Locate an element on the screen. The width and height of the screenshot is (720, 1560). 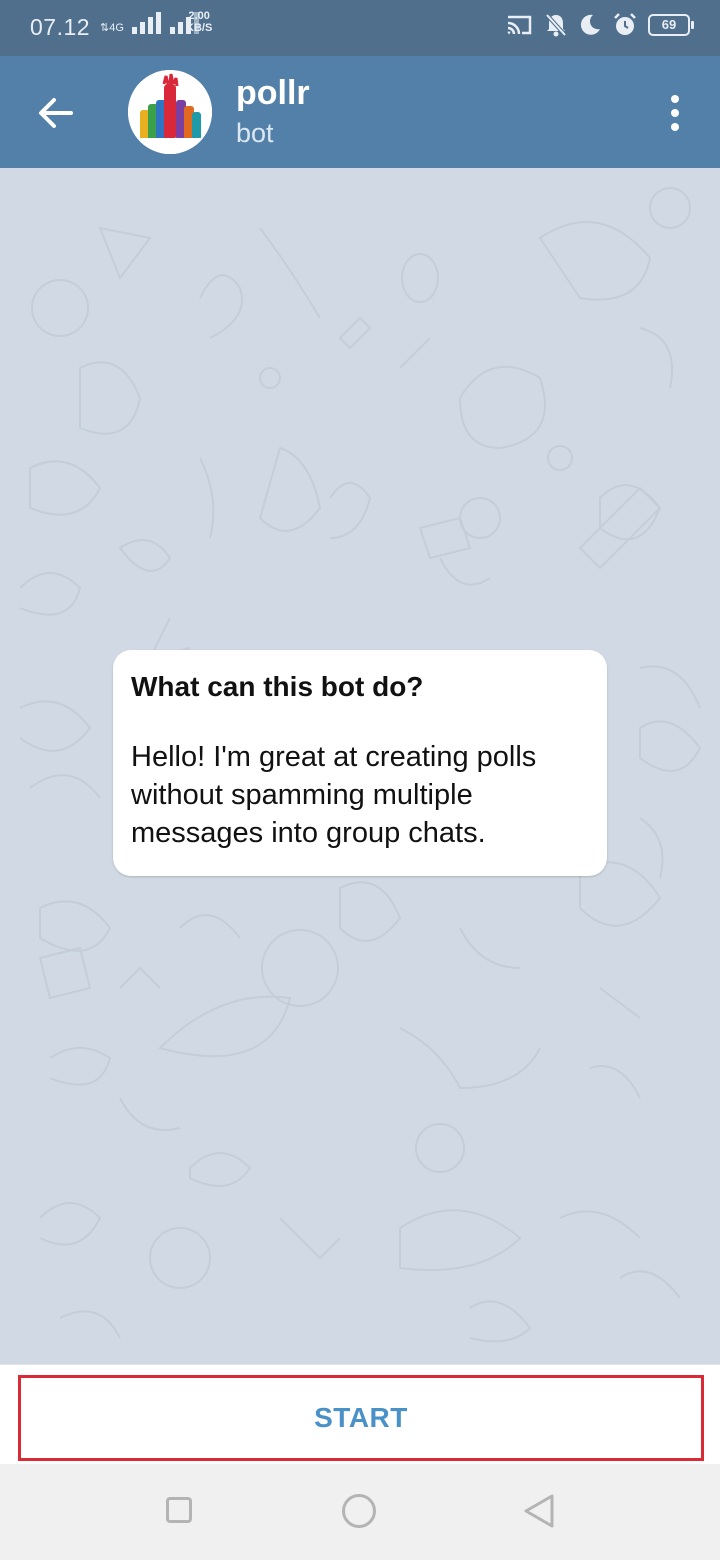
home-icon is located at coordinates (359, 1511).